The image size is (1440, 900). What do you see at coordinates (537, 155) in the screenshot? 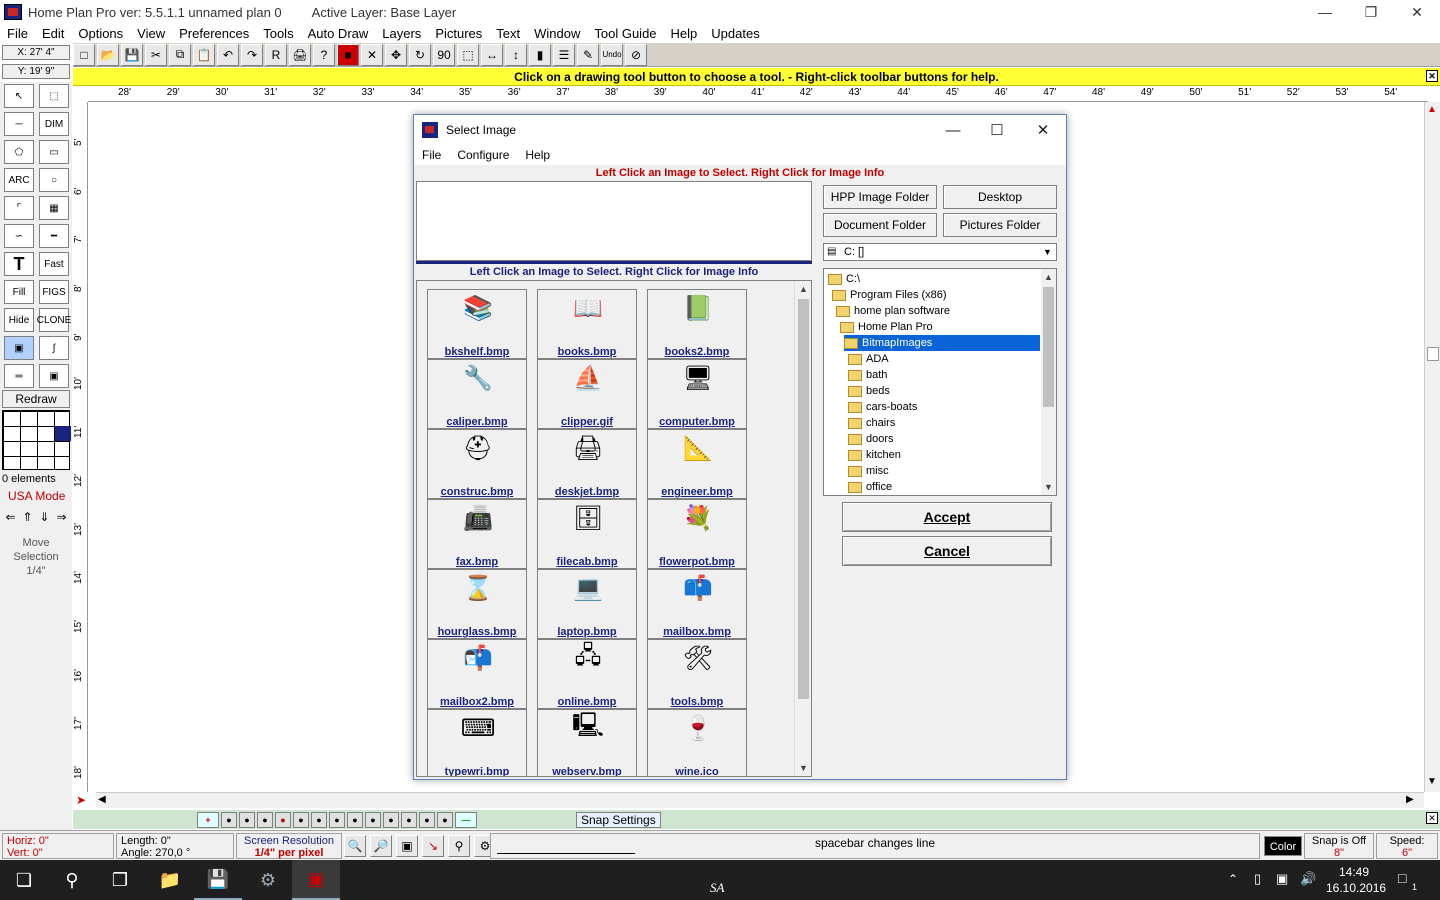
I see `dialog-menu-help: Help` at bounding box center [537, 155].